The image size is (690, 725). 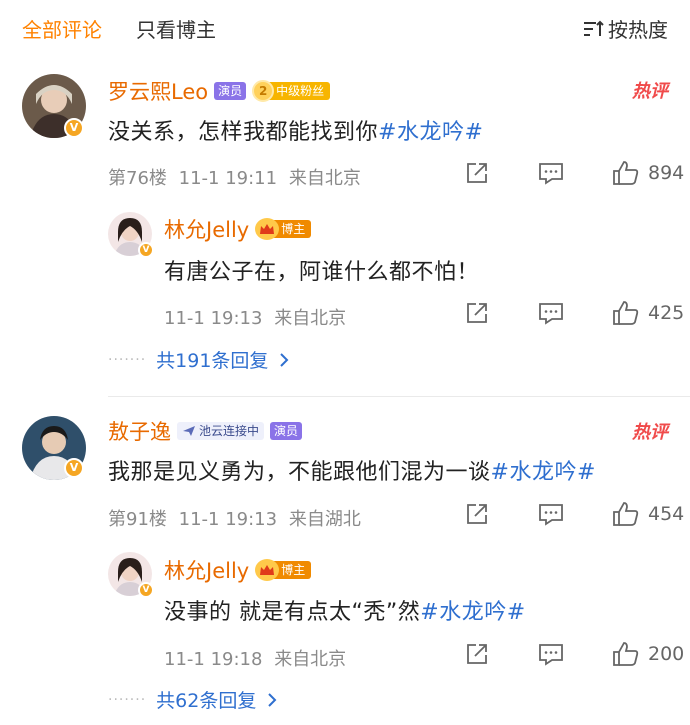 I want to click on like-button: 425, so click(x=648, y=313).